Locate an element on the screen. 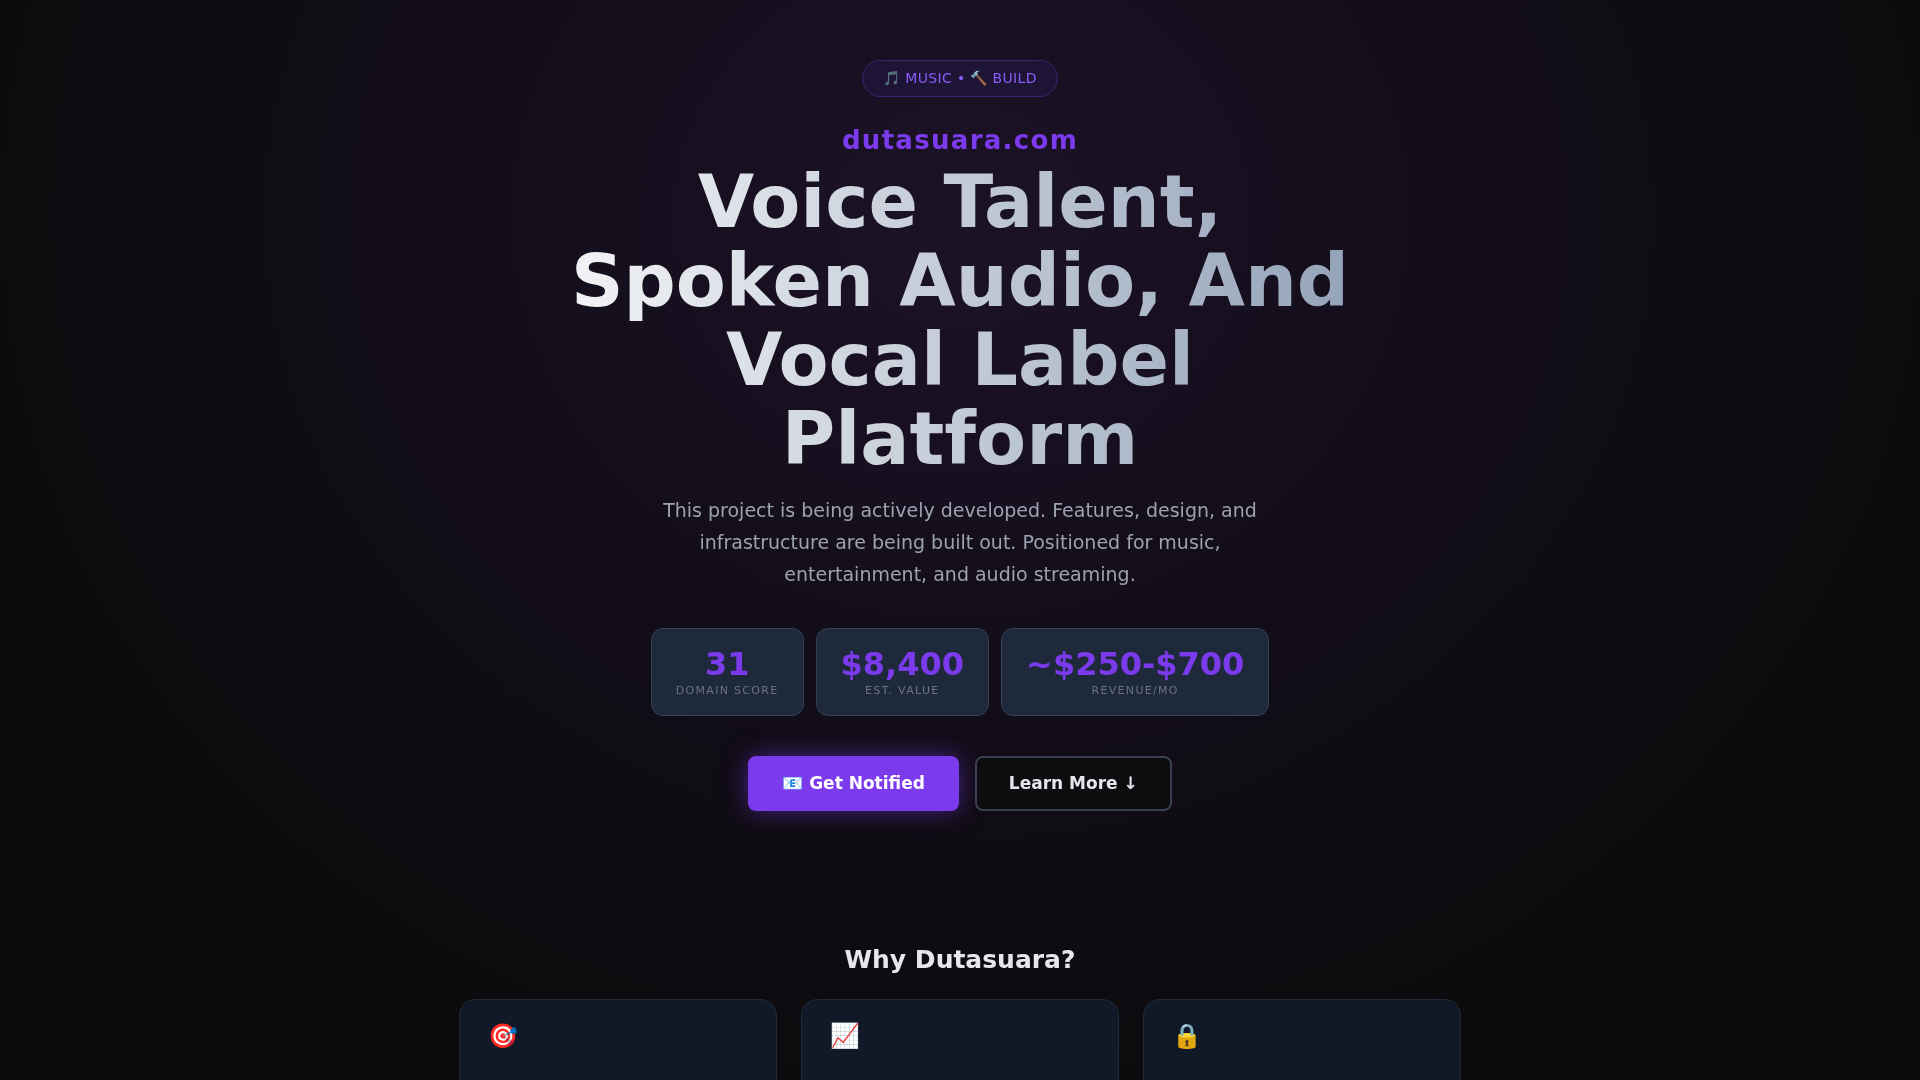  stat-value: $8,400 is located at coordinates (902, 663).